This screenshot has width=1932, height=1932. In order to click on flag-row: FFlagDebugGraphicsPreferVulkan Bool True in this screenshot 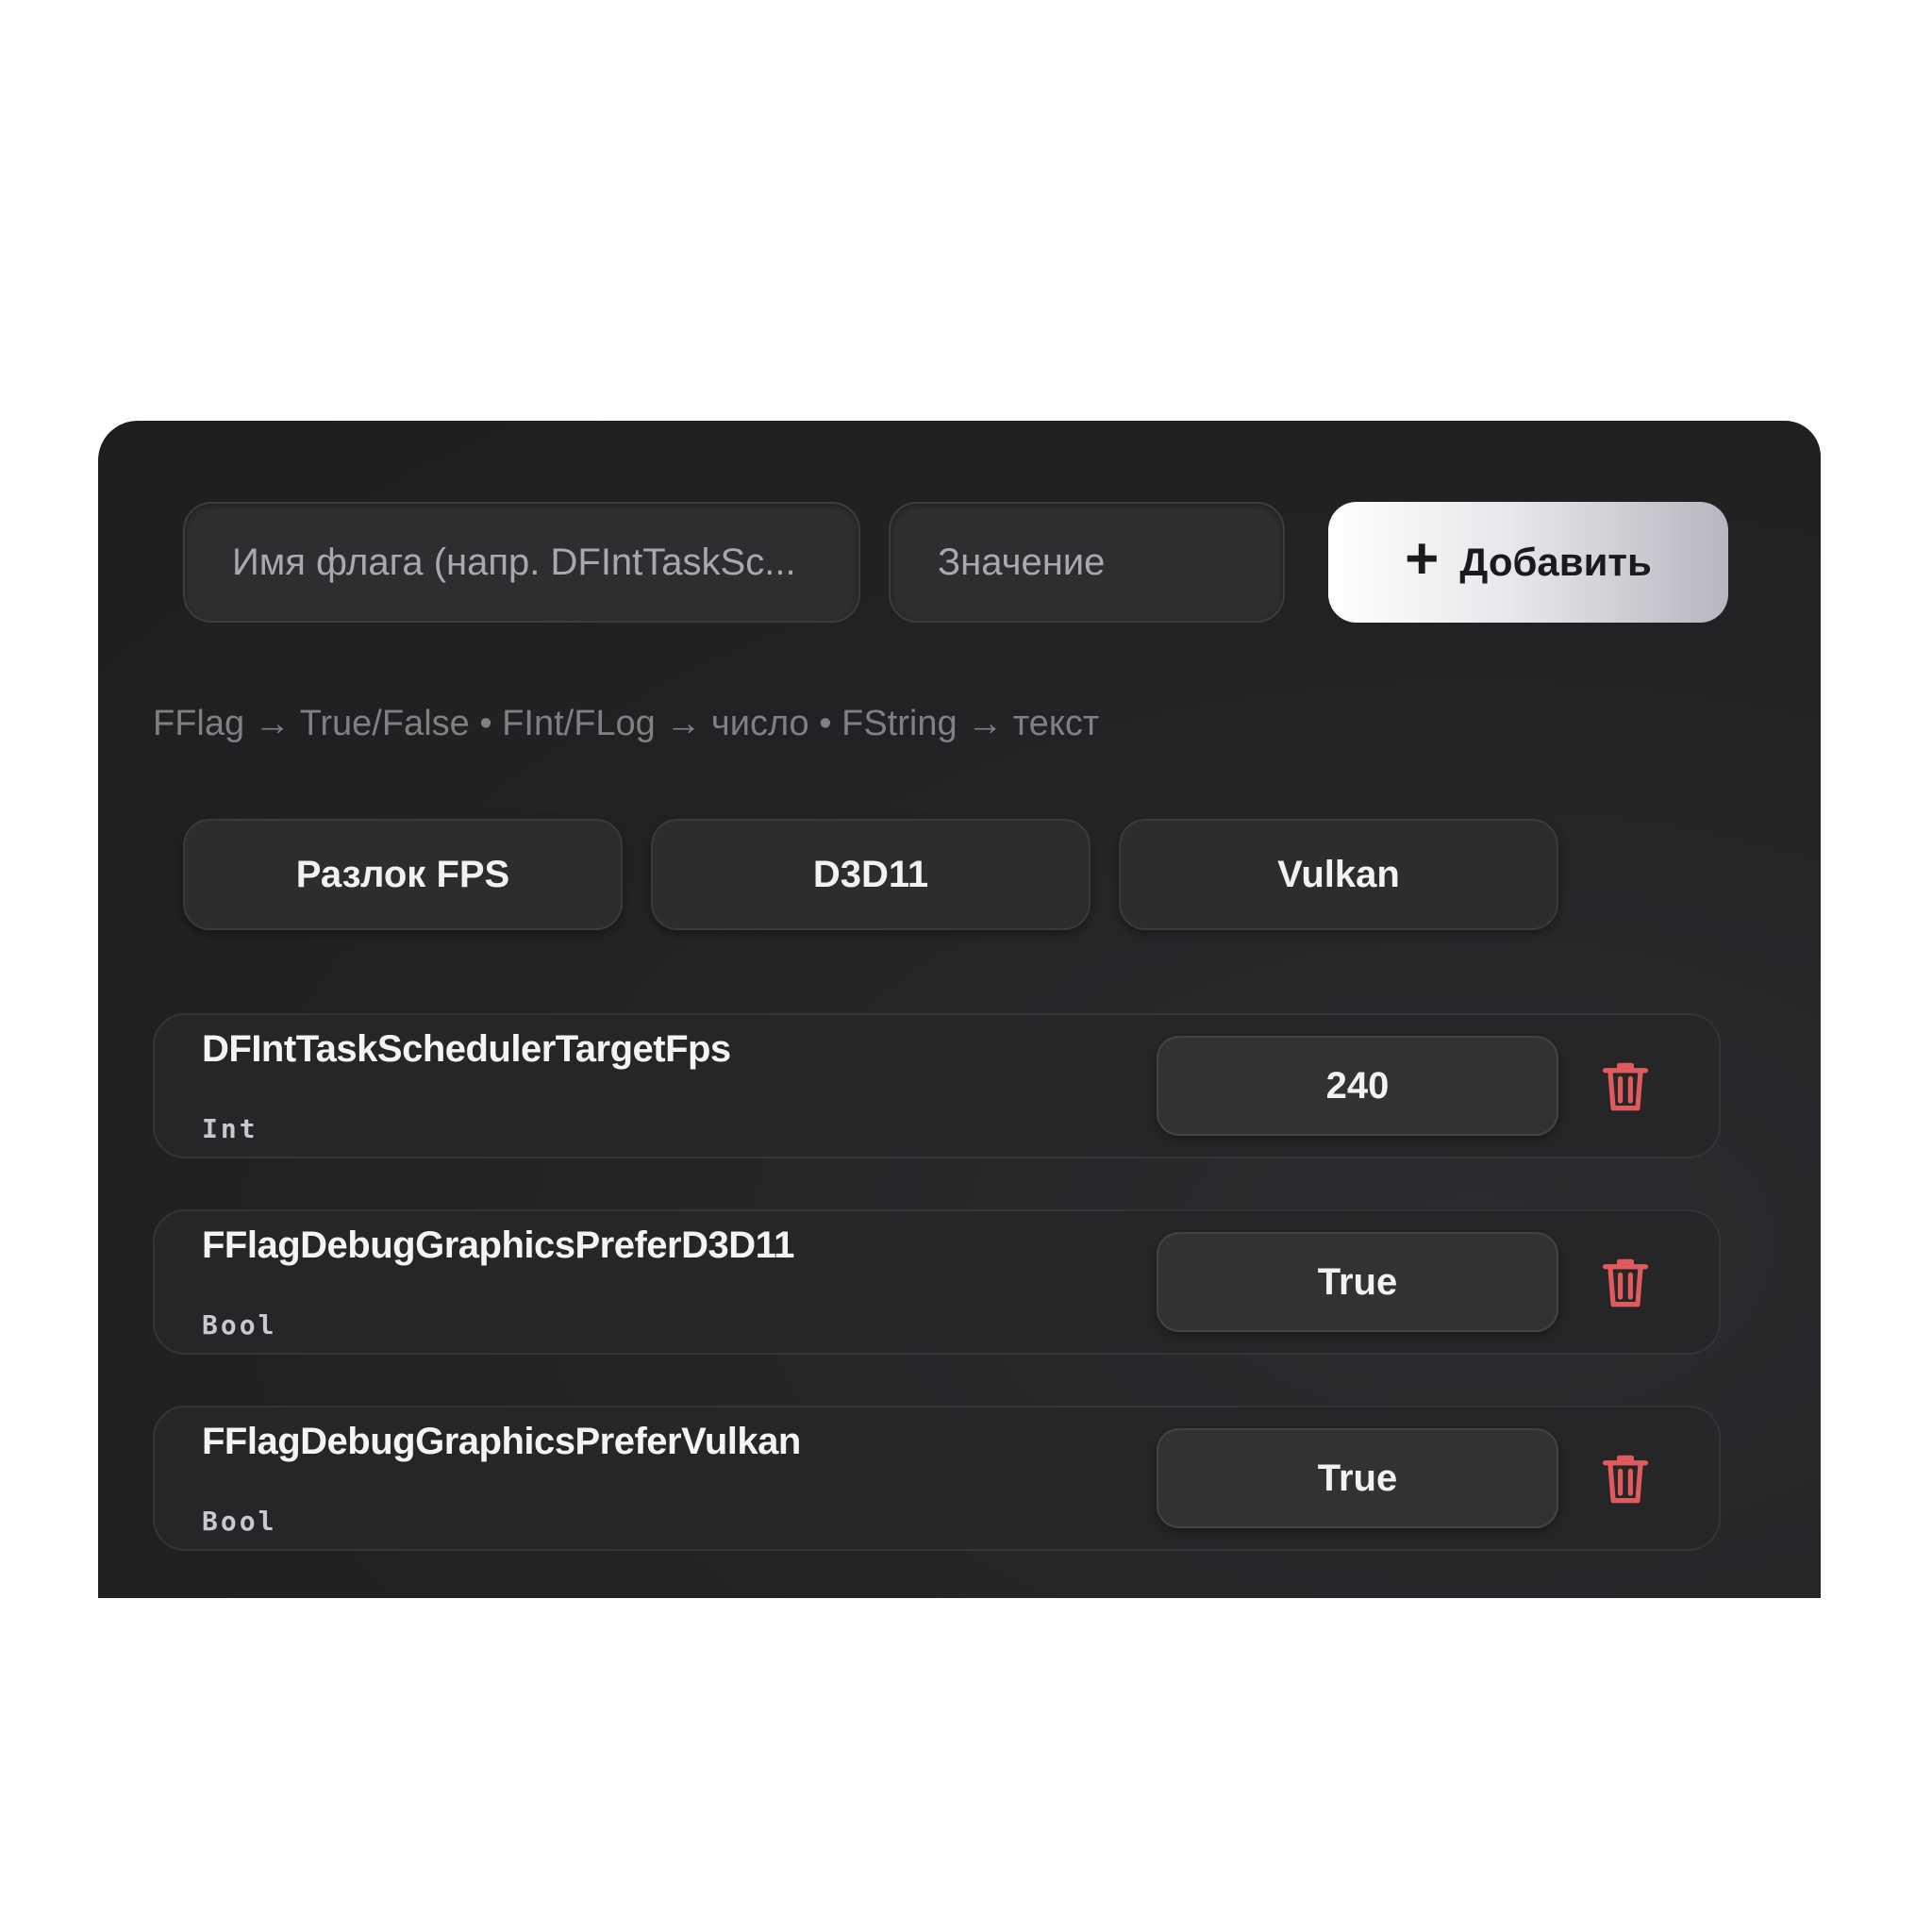, I will do `click(937, 1478)`.